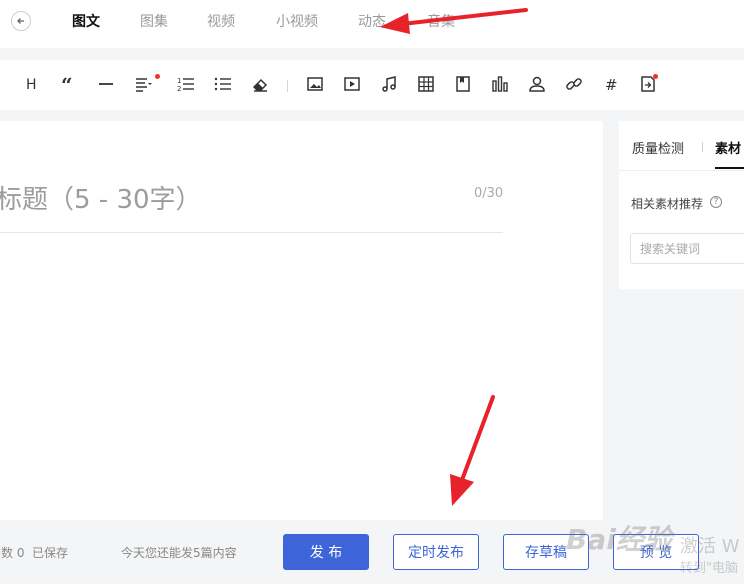  Describe the element at coordinates (179, 81) in the screenshot. I see `svg-text: 1` at that location.